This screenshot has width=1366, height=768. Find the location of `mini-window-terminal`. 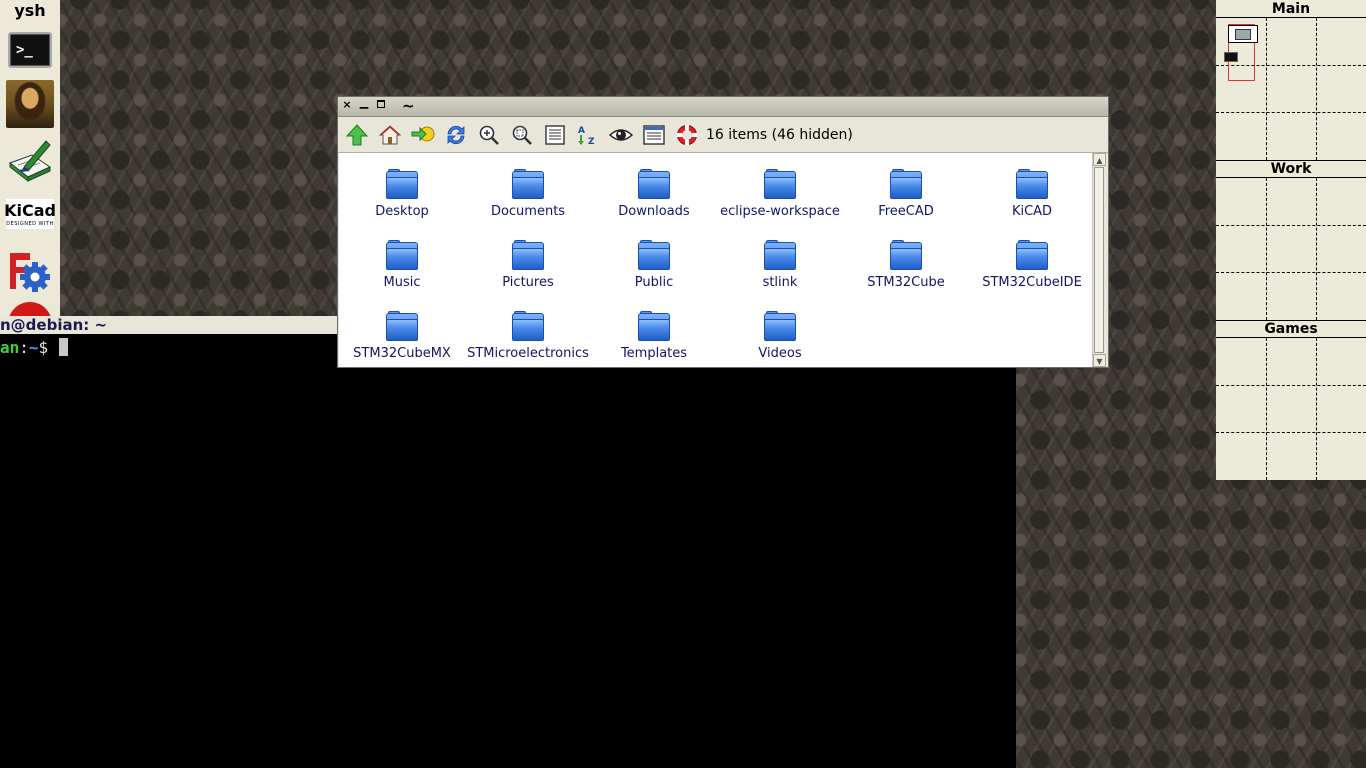

mini-window-terminal is located at coordinates (1233, 58).